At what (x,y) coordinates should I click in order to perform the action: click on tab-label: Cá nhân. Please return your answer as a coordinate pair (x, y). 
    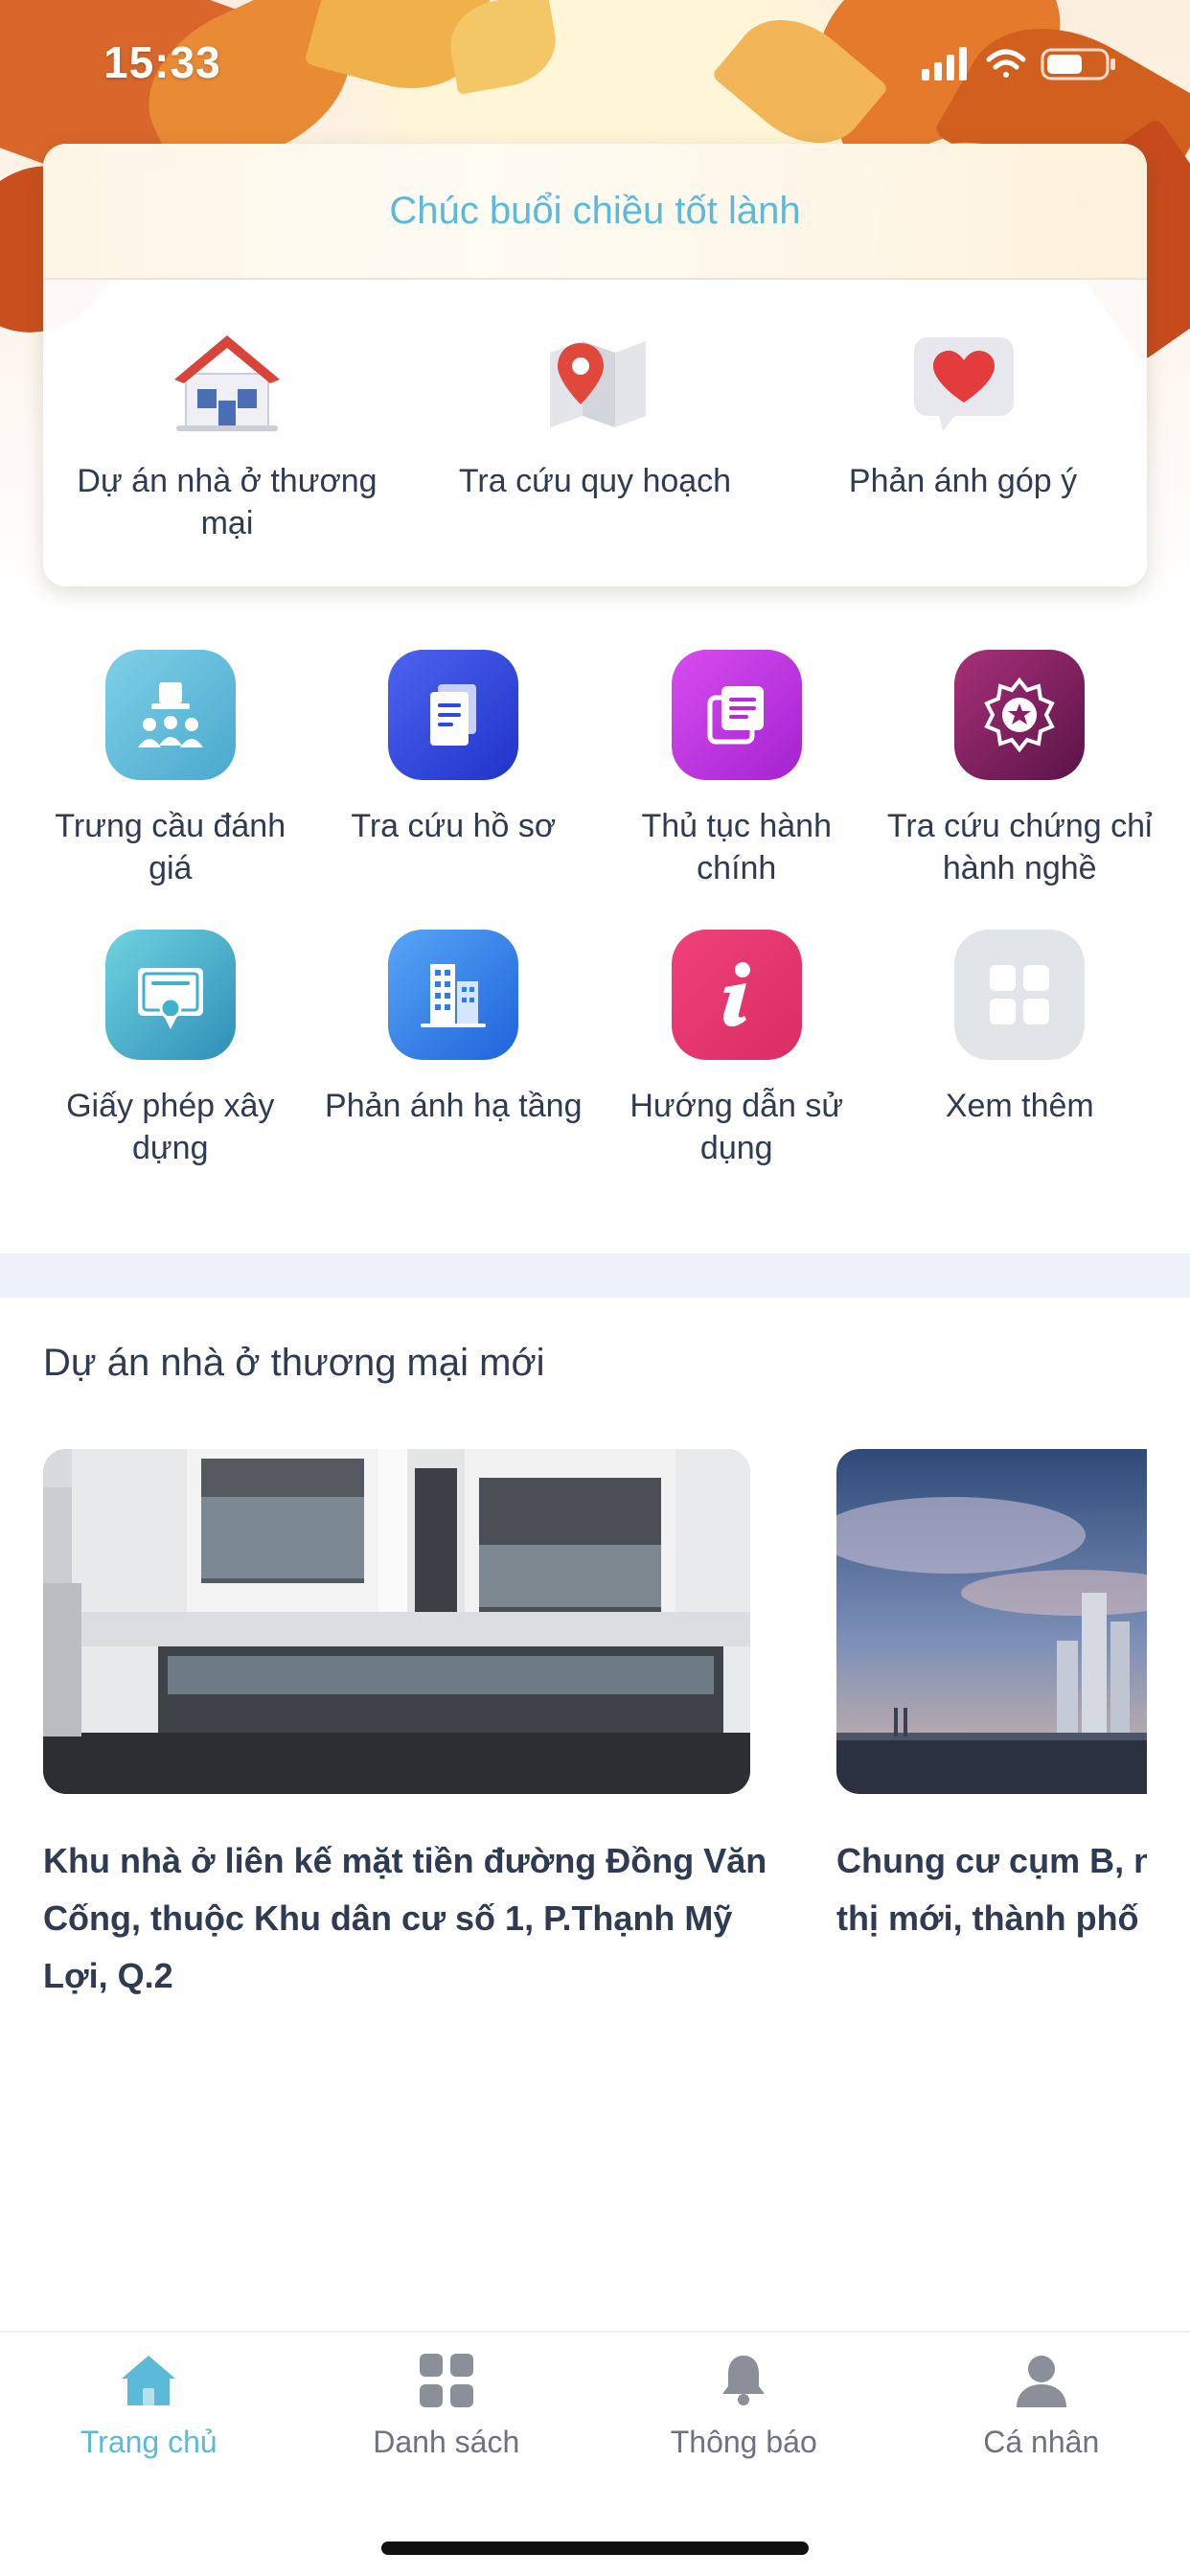
    Looking at the image, I should click on (1041, 2442).